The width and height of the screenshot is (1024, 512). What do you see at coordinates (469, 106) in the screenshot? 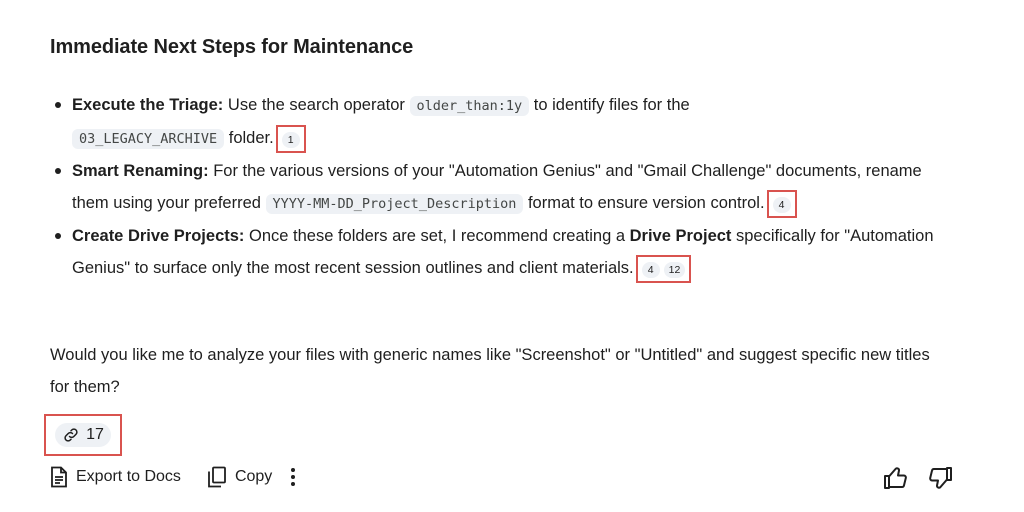
I see `code-snippet: older_than:1y` at bounding box center [469, 106].